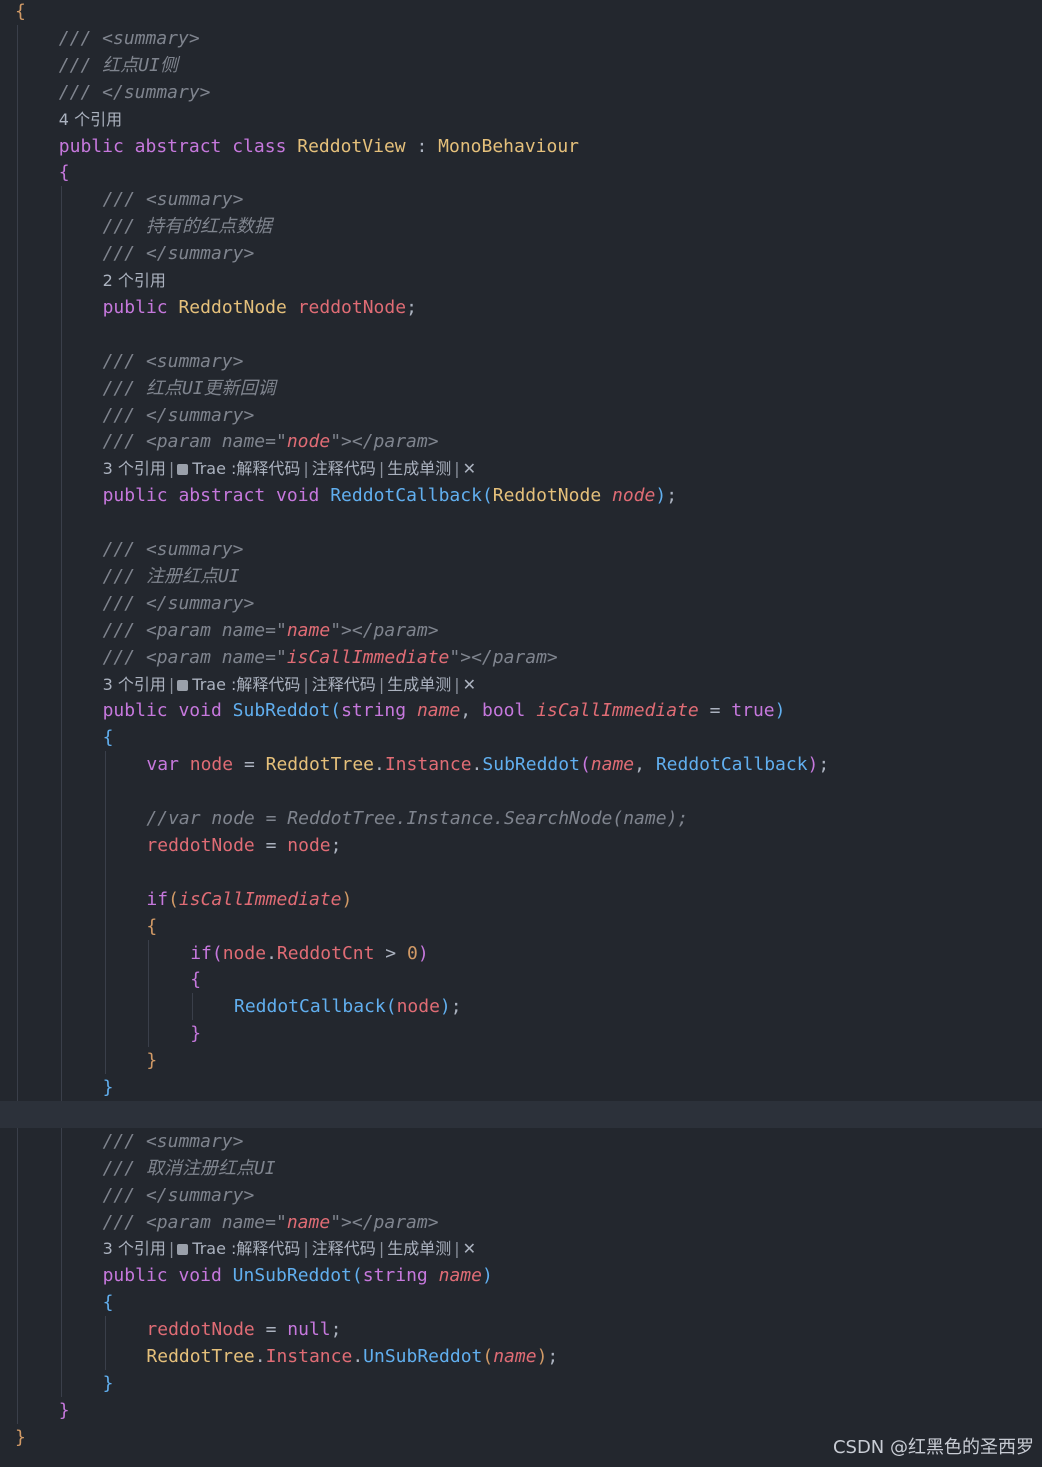 The image size is (1042, 1467). What do you see at coordinates (521, 899) in the screenshot?
I see `code-line: if(isCallImmediate)` at bounding box center [521, 899].